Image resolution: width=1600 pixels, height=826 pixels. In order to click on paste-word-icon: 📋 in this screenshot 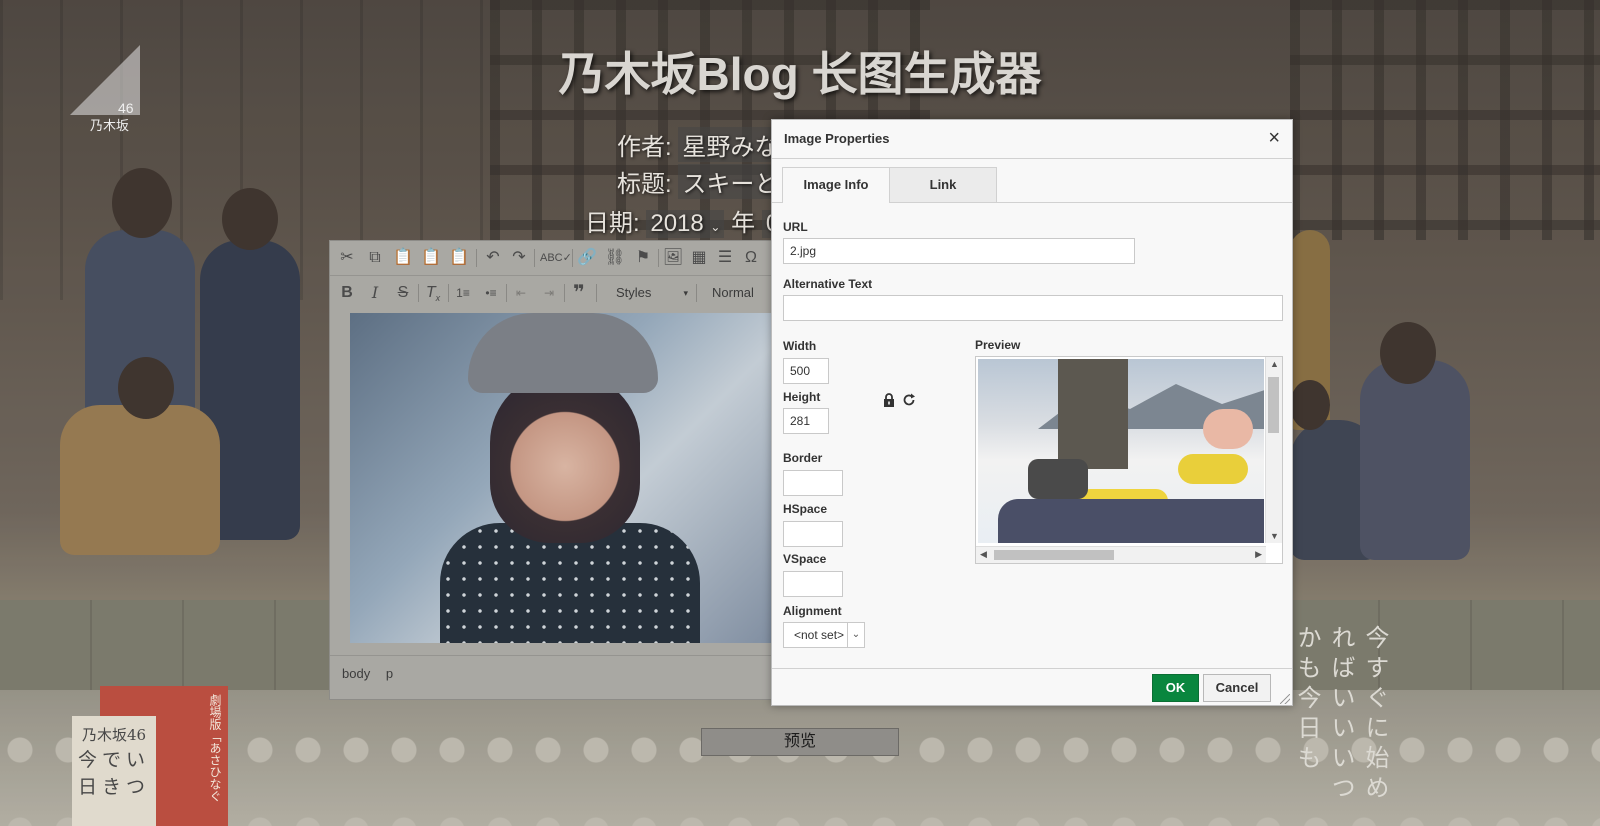, I will do `click(459, 258)`.